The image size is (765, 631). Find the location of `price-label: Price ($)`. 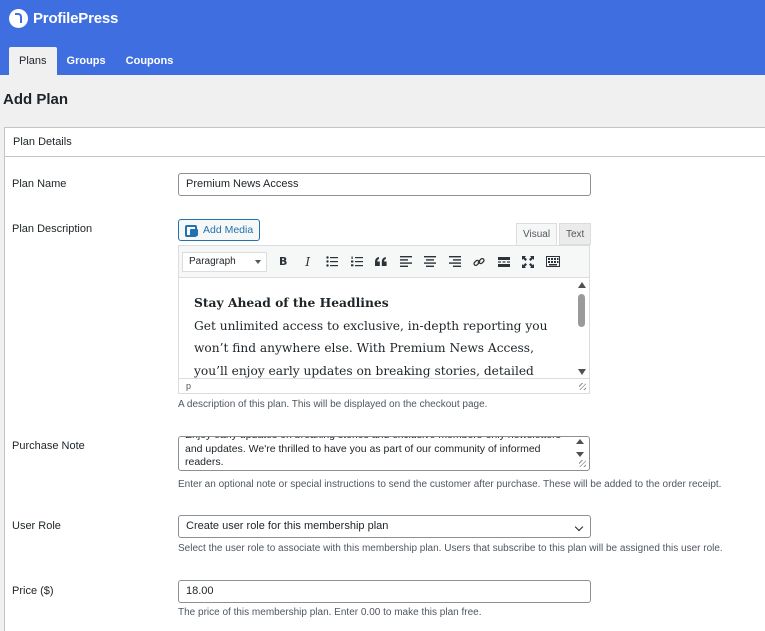

price-label: Price ($) is located at coordinates (33, 591).